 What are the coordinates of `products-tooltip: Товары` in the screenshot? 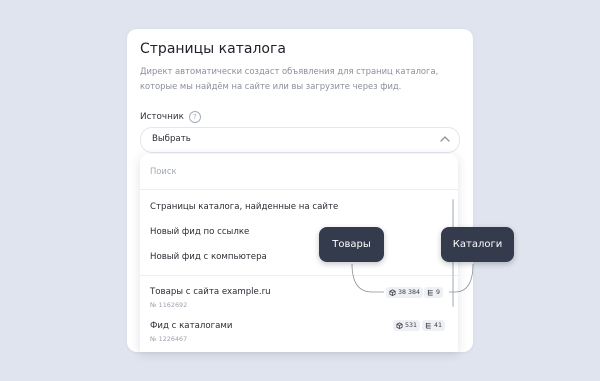 It's located at (351, 244).